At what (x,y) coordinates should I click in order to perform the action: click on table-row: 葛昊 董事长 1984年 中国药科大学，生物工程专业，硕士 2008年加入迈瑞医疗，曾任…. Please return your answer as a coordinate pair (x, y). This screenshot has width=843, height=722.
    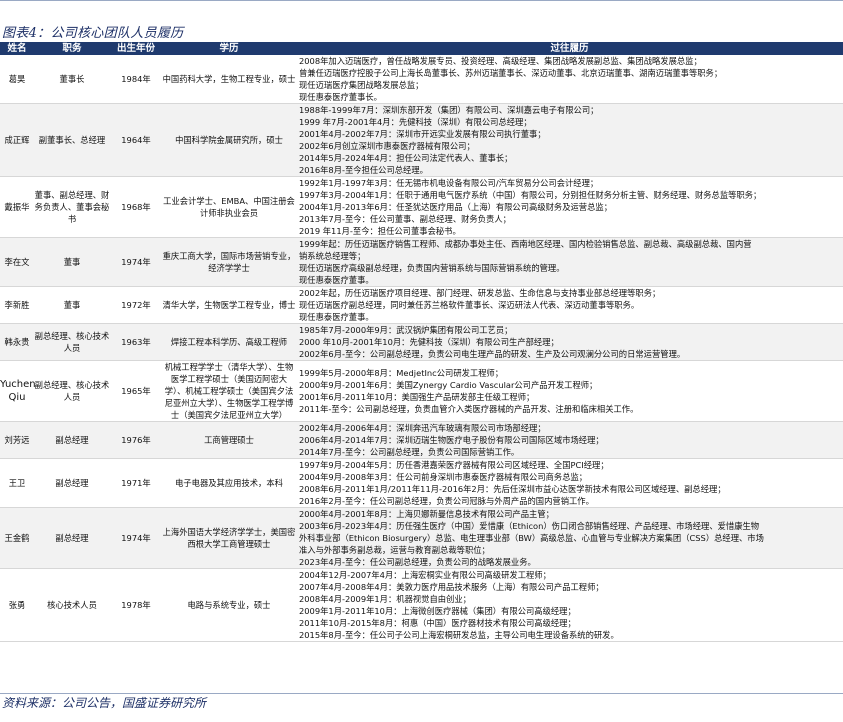
    Looking at the image, I should click on (421, 79).